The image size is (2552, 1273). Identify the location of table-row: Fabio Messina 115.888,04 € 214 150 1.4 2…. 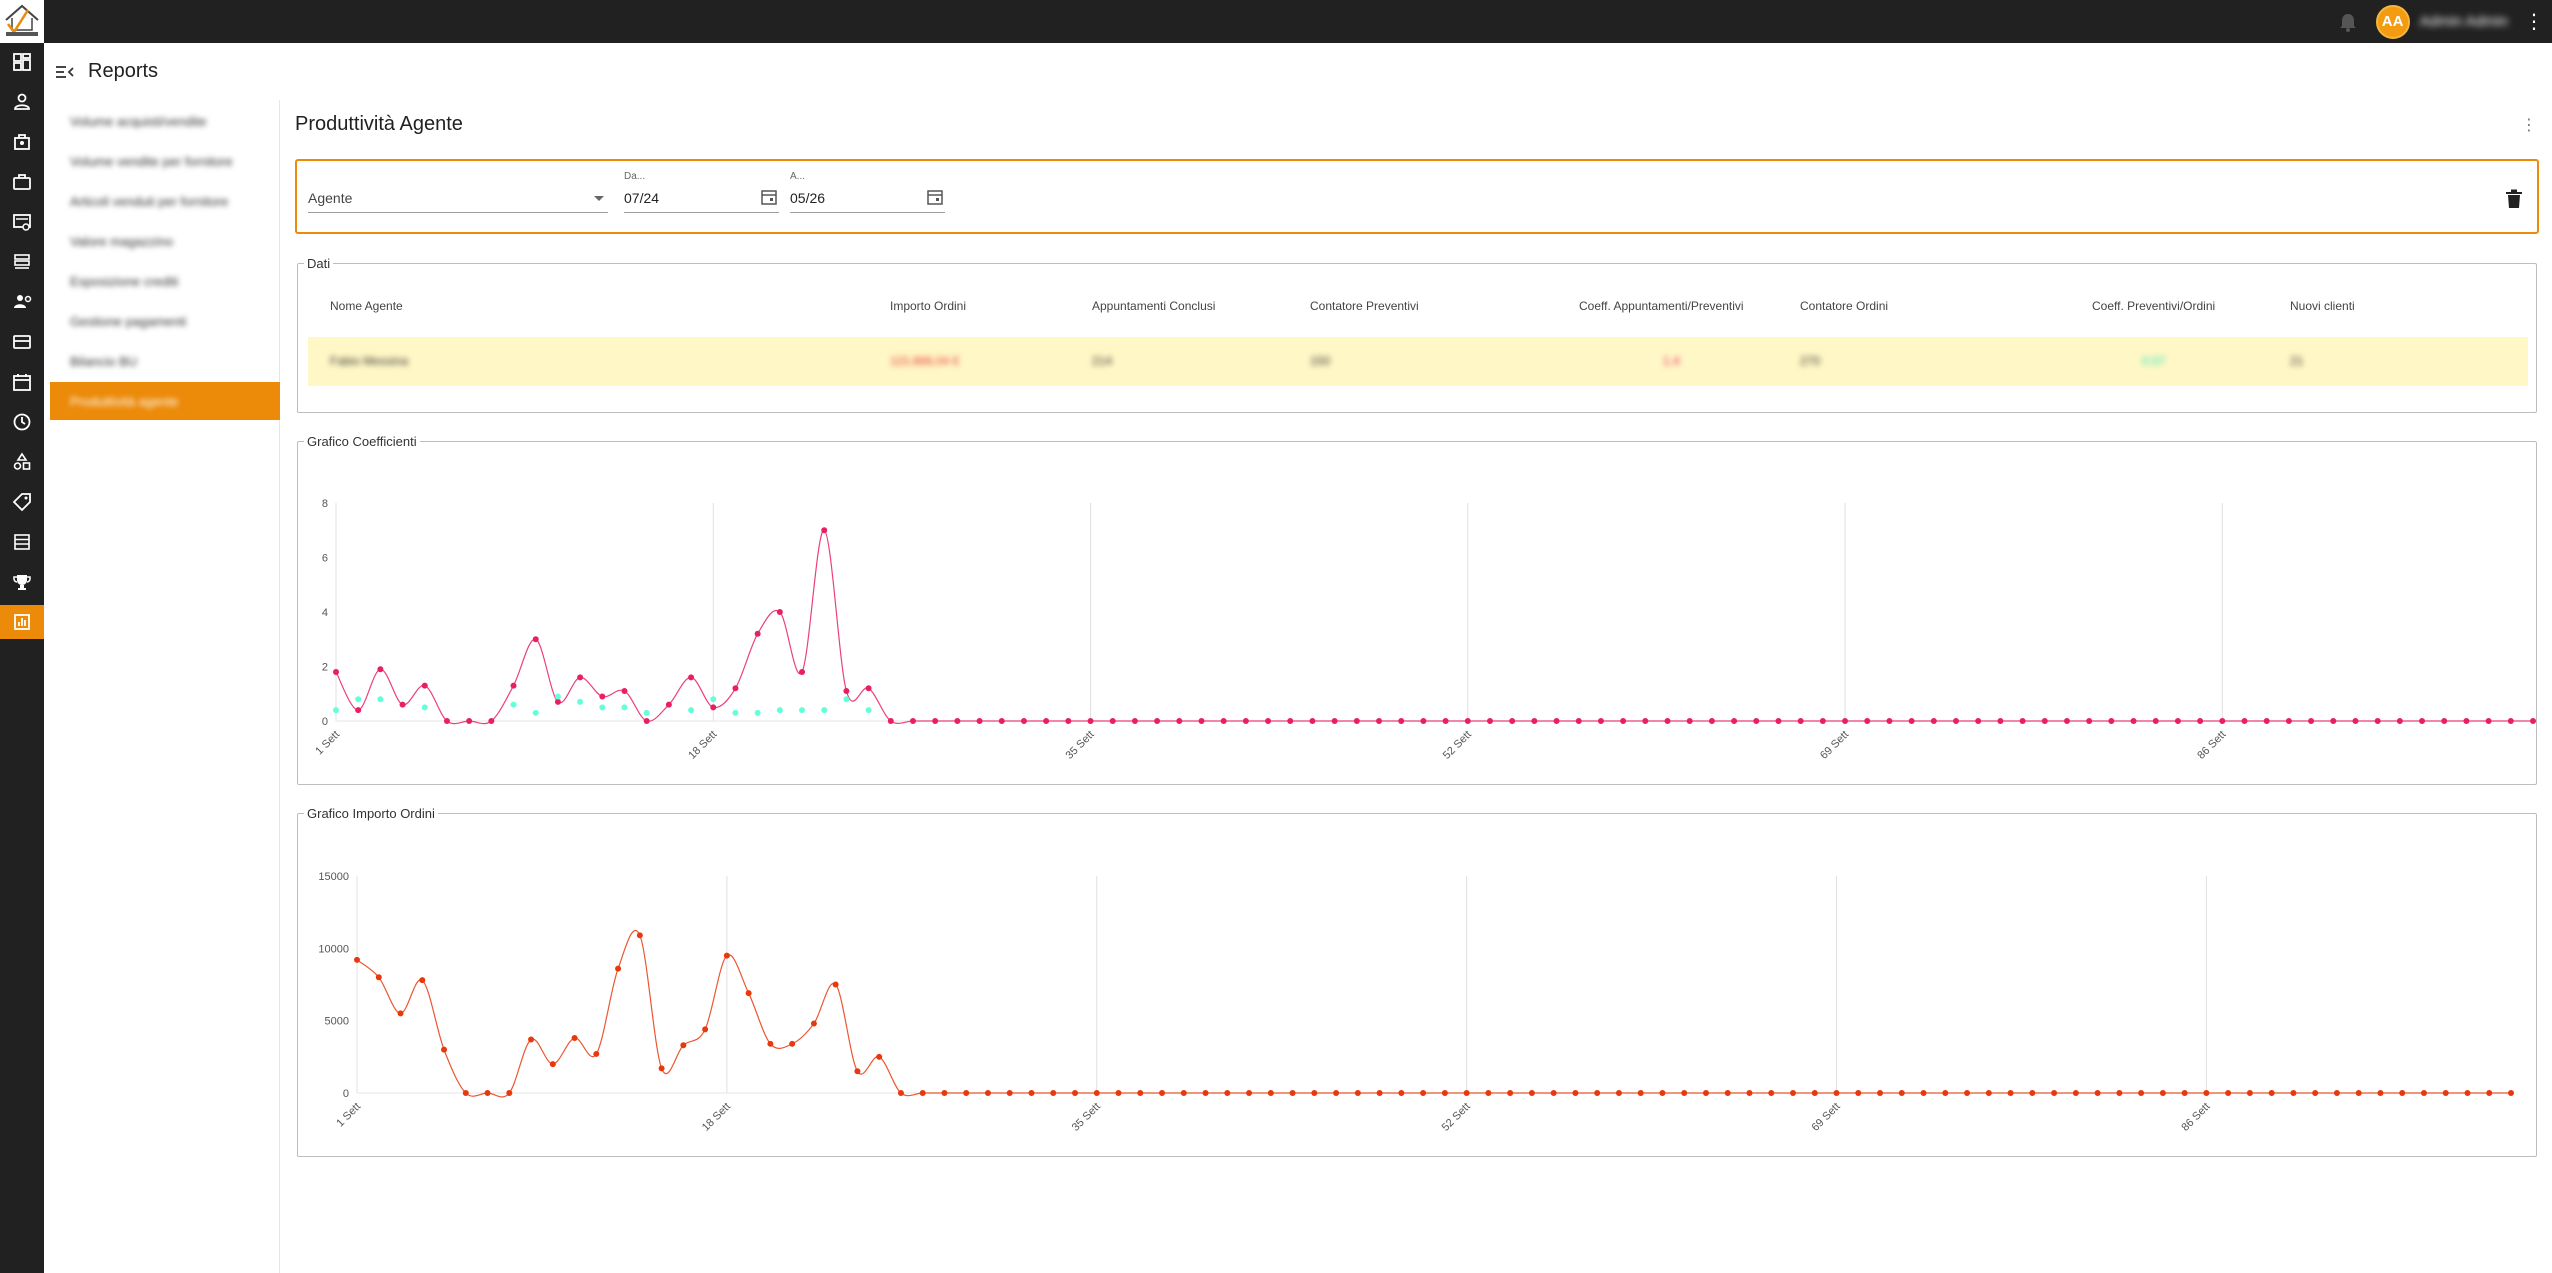
(1418, 361).